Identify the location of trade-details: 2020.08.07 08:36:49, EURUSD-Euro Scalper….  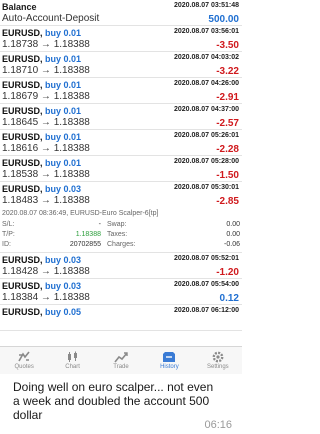
(121, 230).